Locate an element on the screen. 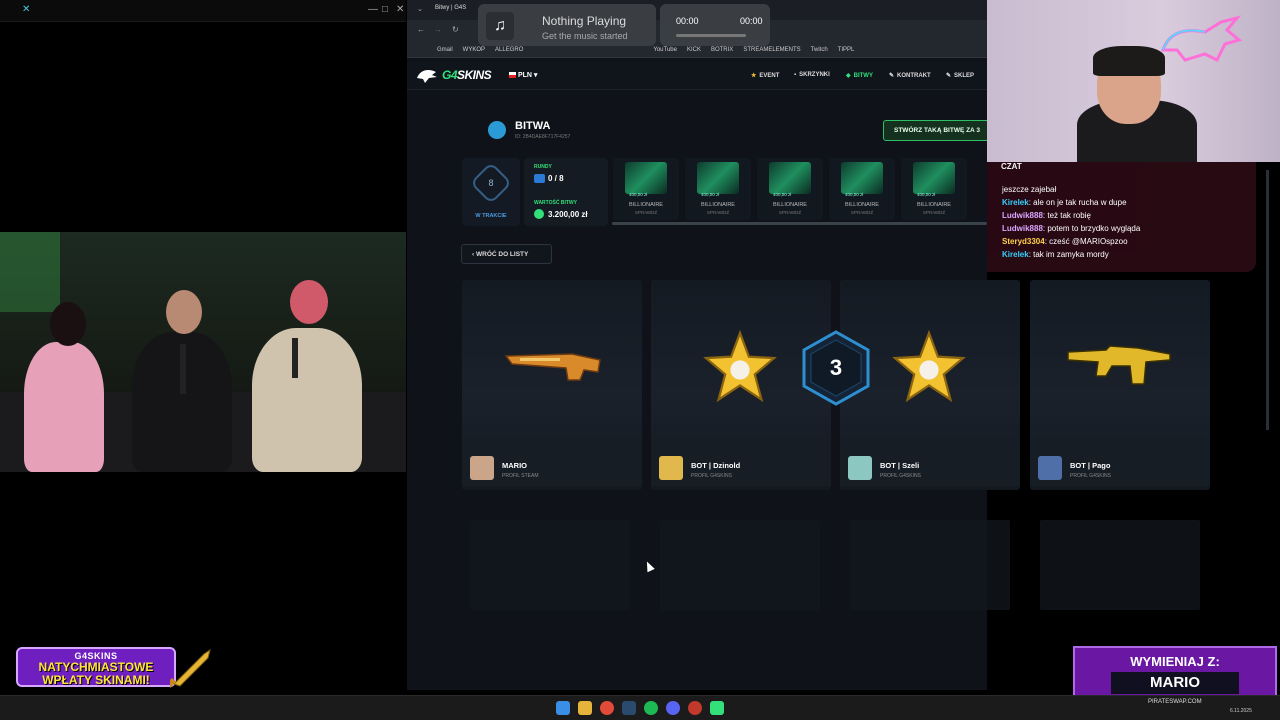 The width and height of the screenshot is (1280, 720). player-profile-link: PROFIL STEAM is located at coordinates (520, 476).